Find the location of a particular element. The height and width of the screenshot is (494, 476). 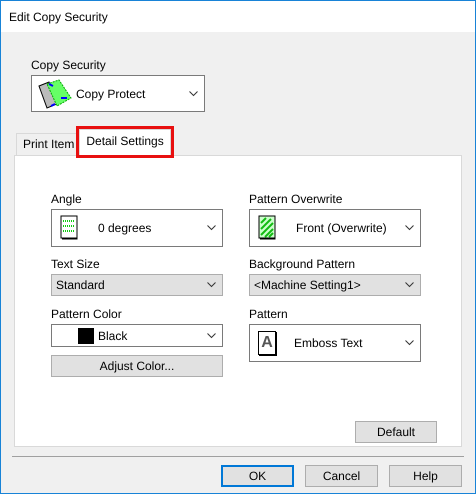

letter-page-icon: A is located at coordinates (267, 343).